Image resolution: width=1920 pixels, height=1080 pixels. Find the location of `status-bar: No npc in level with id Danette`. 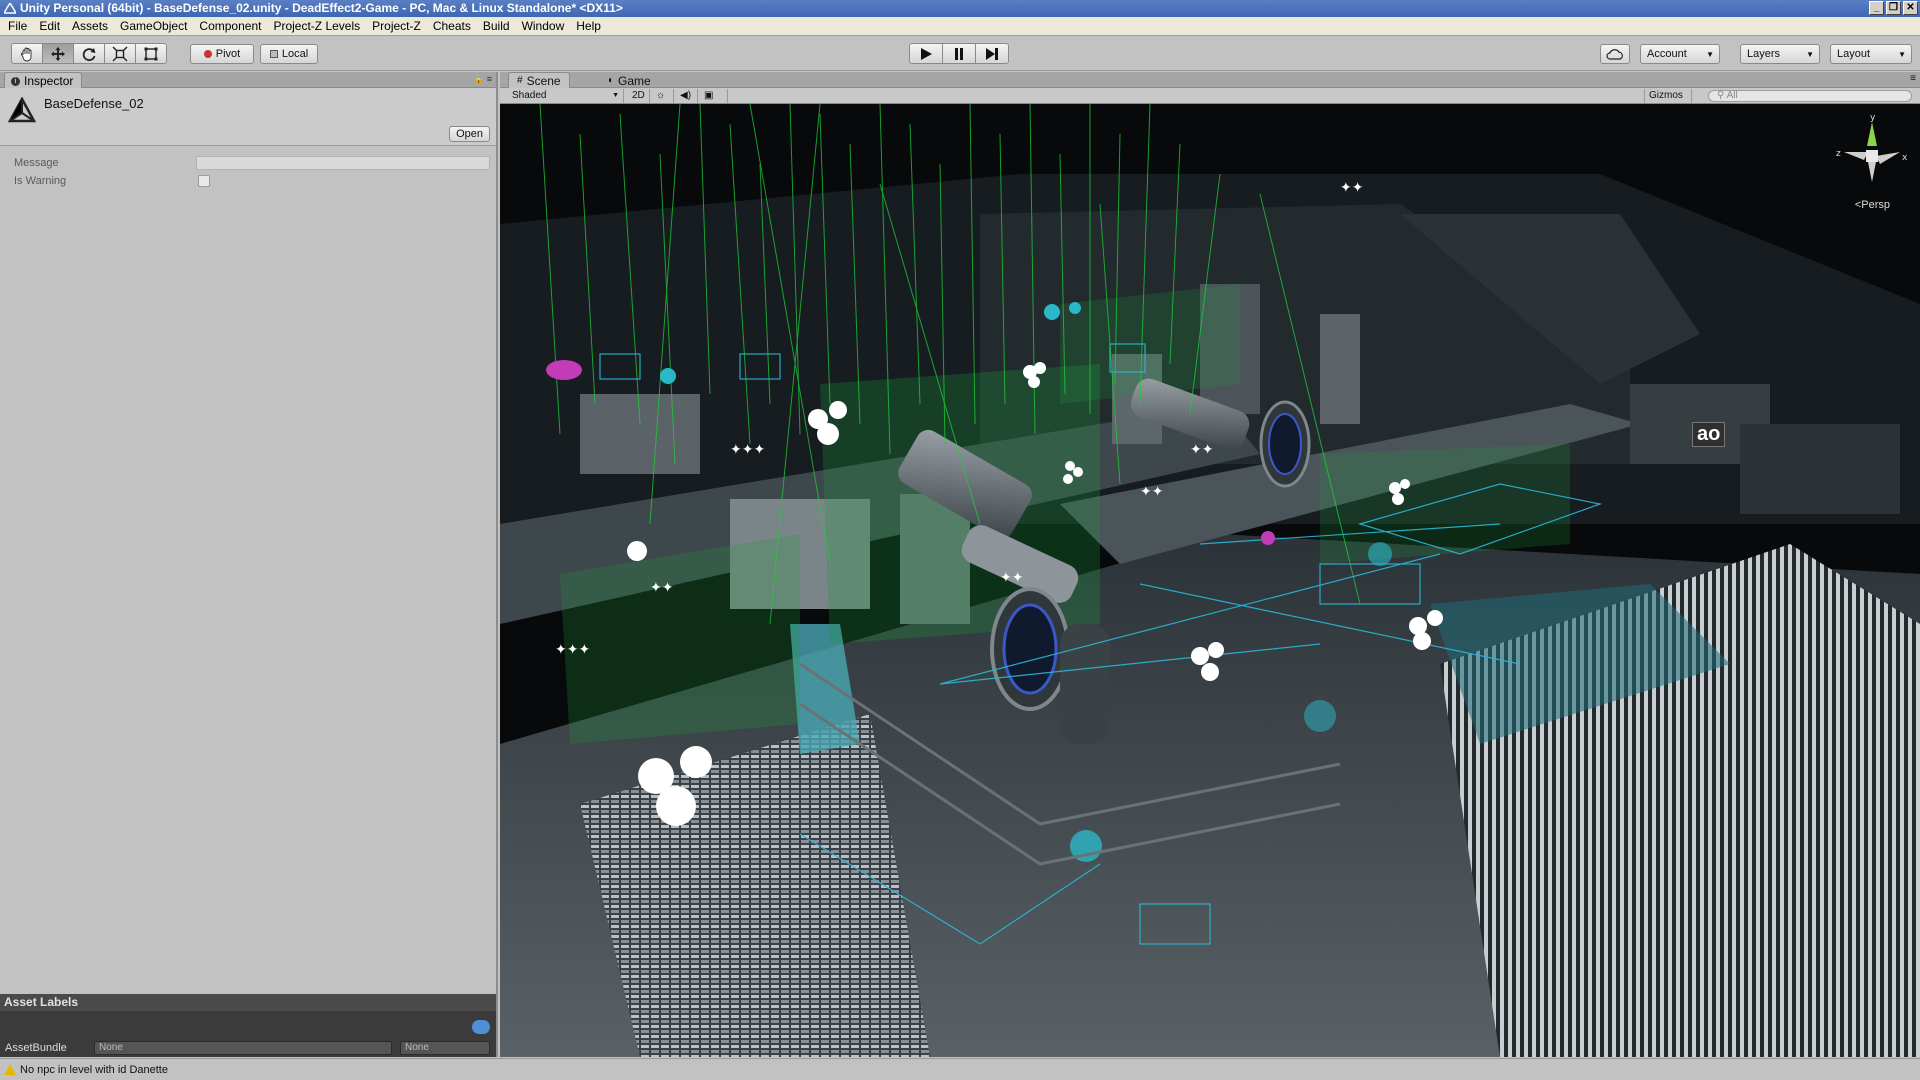

status-bar: No npc in level with id Danette is located at coordinates (960, 1069).